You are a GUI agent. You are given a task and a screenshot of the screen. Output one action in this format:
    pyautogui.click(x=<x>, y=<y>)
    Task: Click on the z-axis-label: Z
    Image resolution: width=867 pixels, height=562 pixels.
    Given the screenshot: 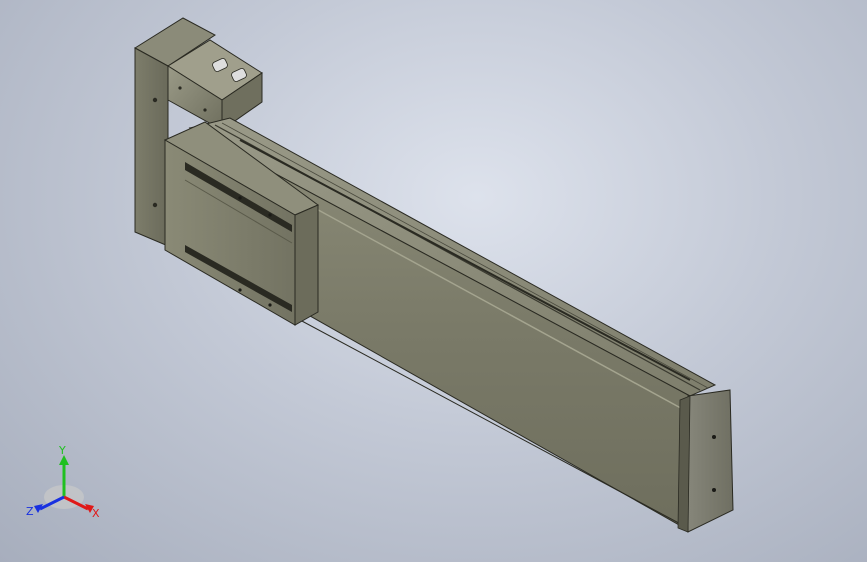 What is the action you would take?
    pyautogui.click(x=30, y=511)
    